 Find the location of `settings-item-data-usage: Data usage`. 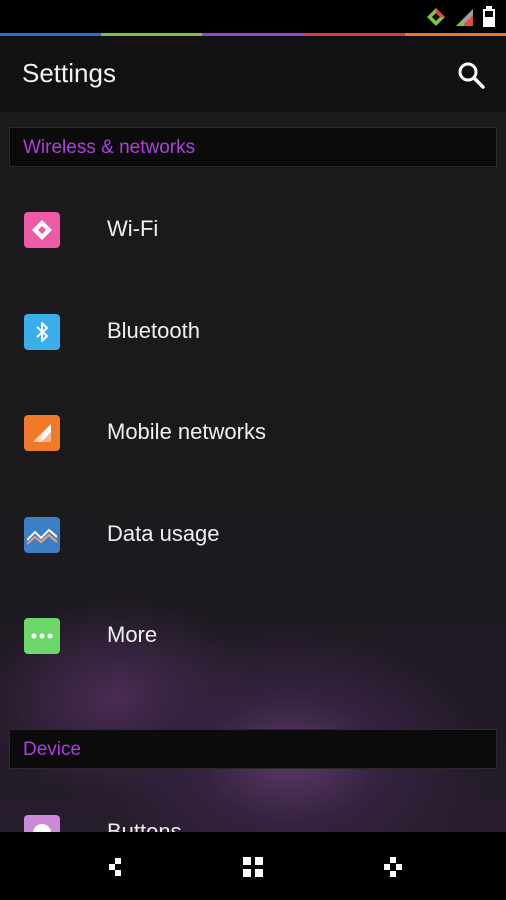

settings-item-data-usage: Data usage is located at coordinates (253, 535).